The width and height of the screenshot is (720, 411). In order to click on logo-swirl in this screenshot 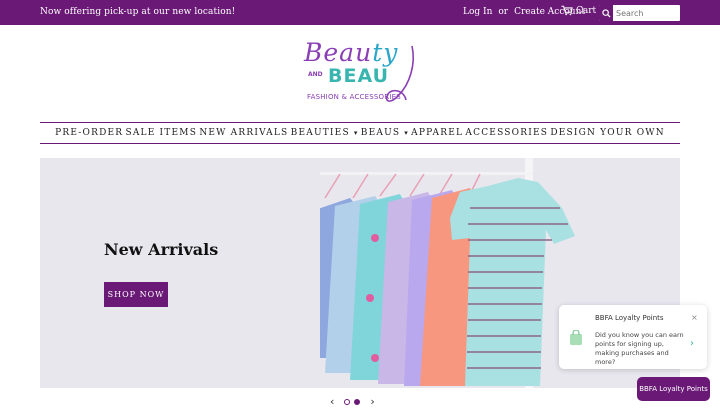, I will do `click(399, 73)`.